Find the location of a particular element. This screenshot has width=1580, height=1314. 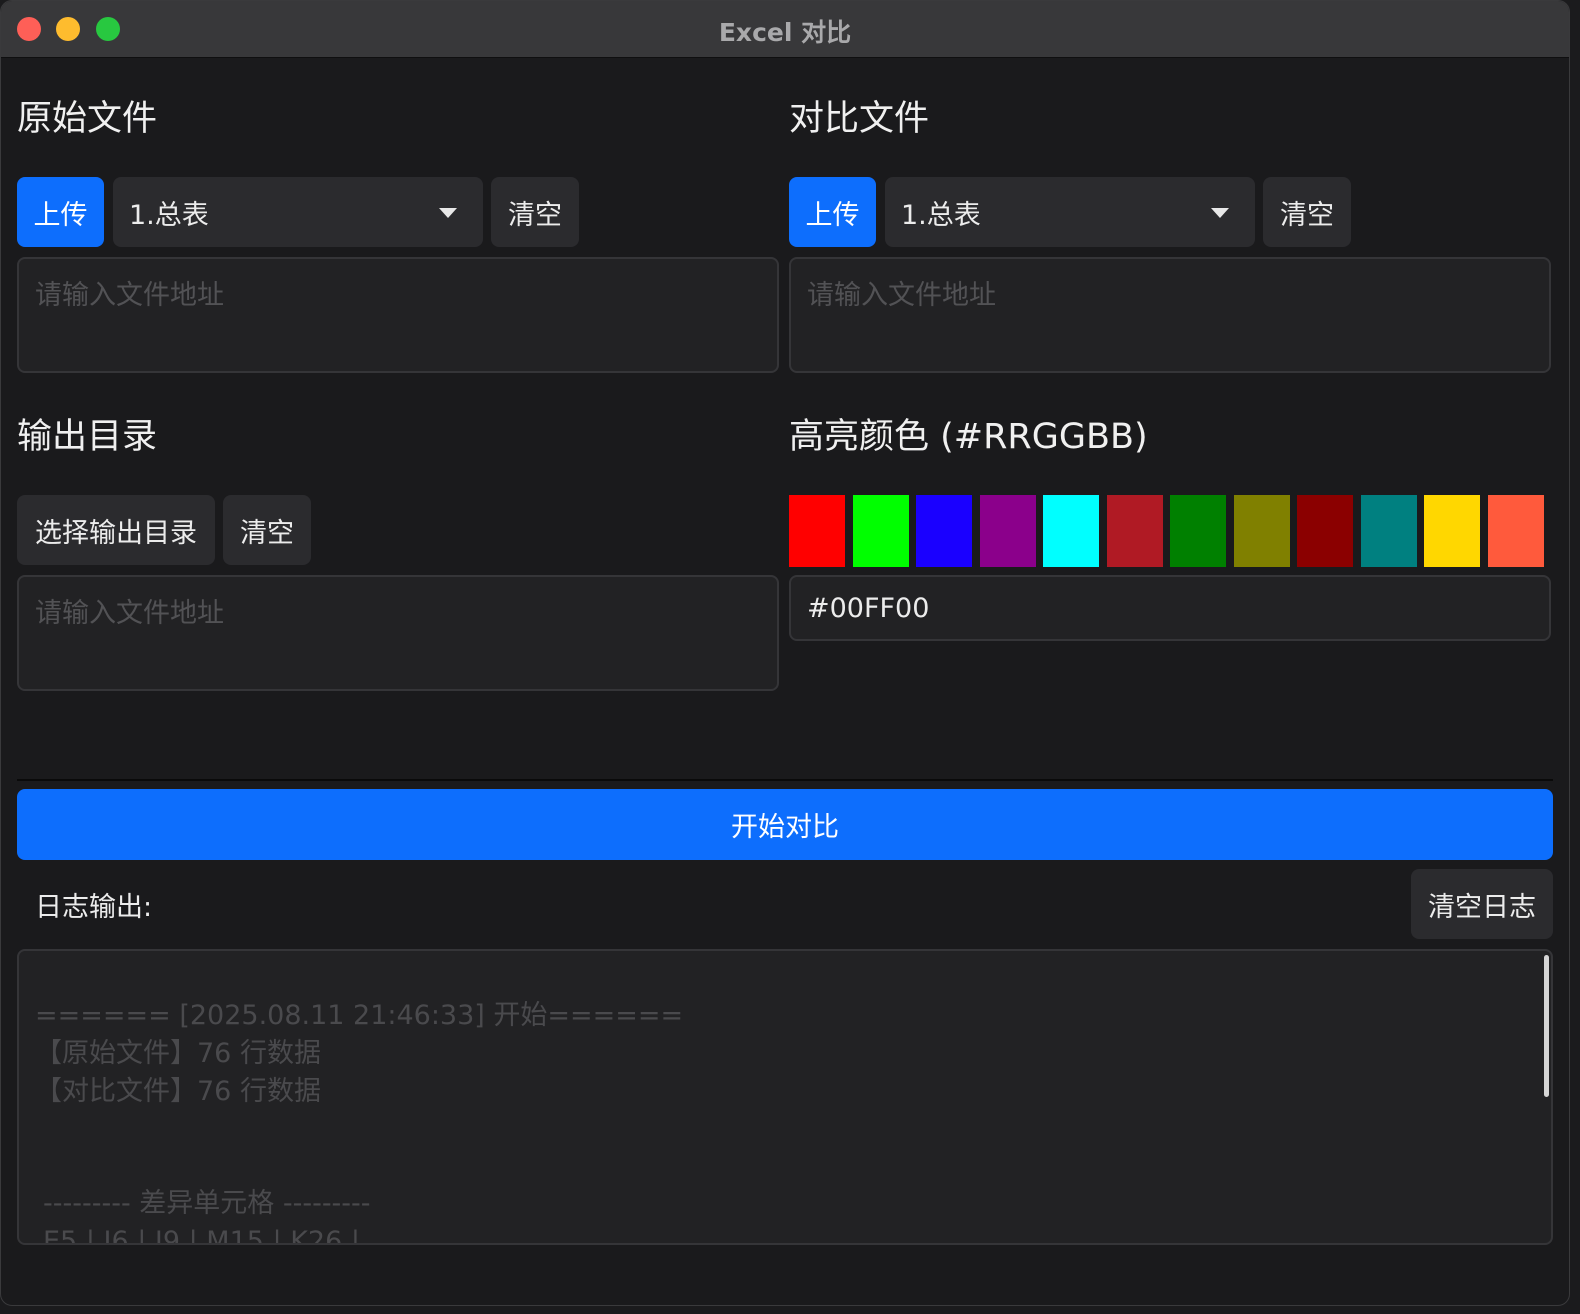

clear-log-button: 清空日志 is located at coordinates (1482, 904).